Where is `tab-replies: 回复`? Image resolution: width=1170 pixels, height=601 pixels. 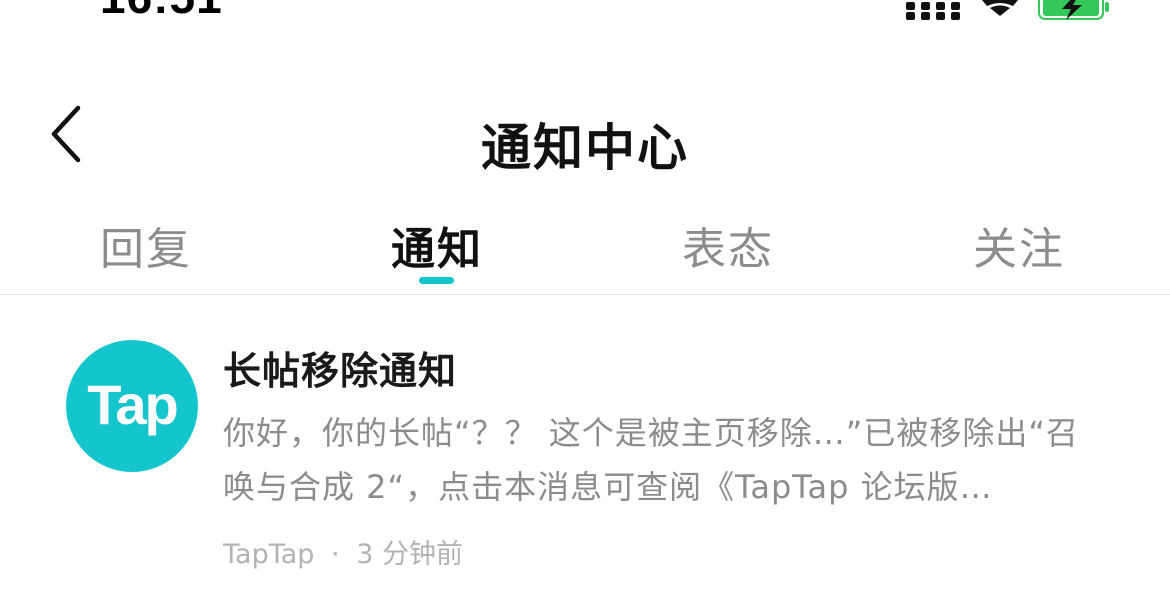 tab-replies: 回复 is located at coordinates (146, 245).